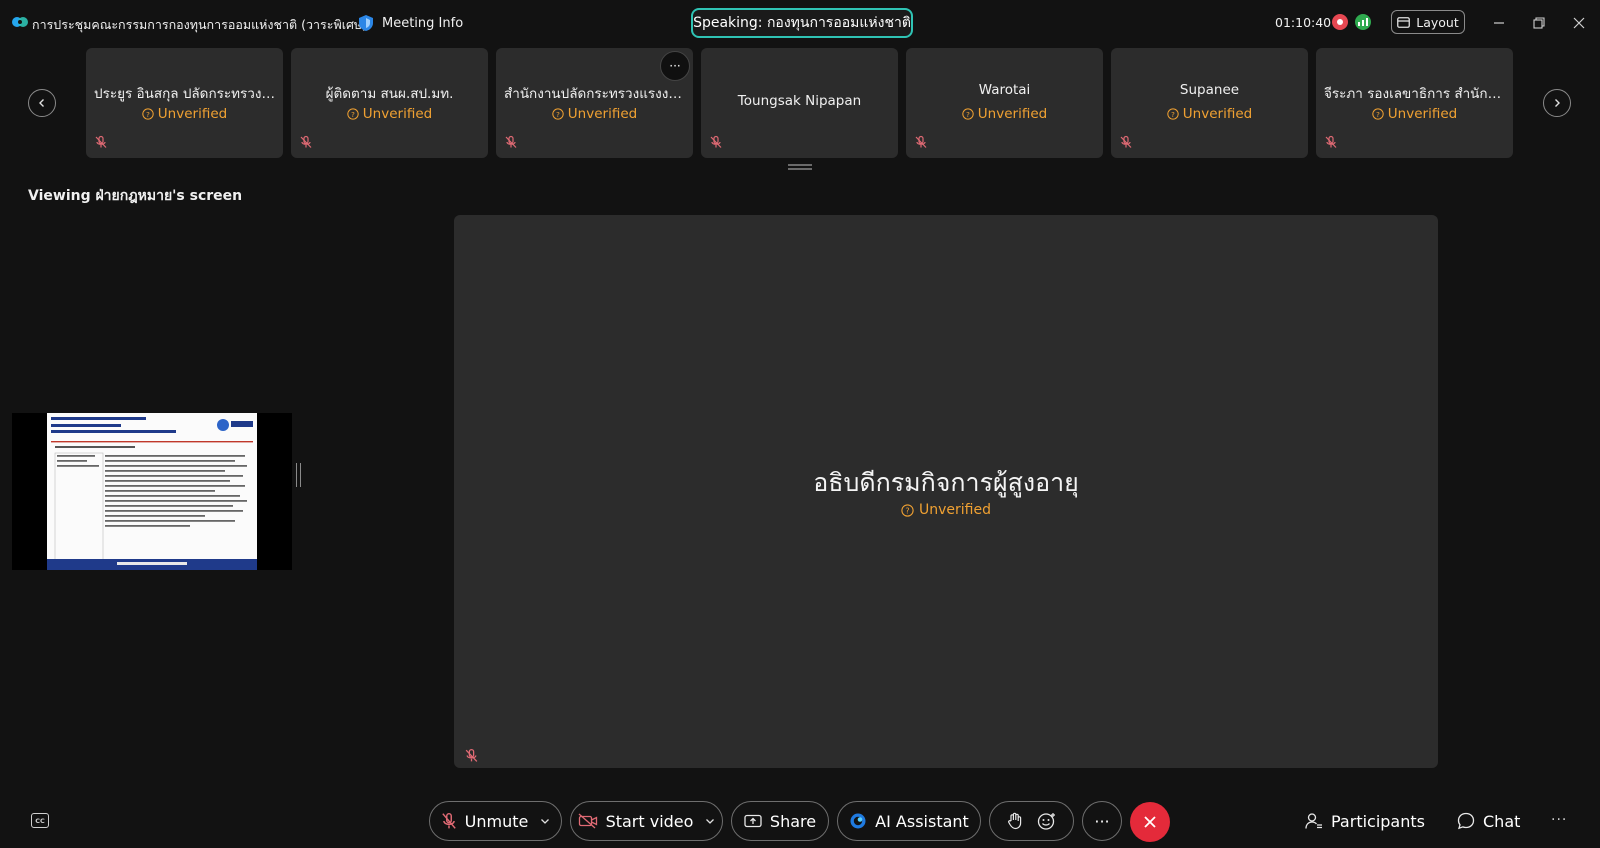  I want to click on meeting-info-label: Meeting Info, so click(423, 23).